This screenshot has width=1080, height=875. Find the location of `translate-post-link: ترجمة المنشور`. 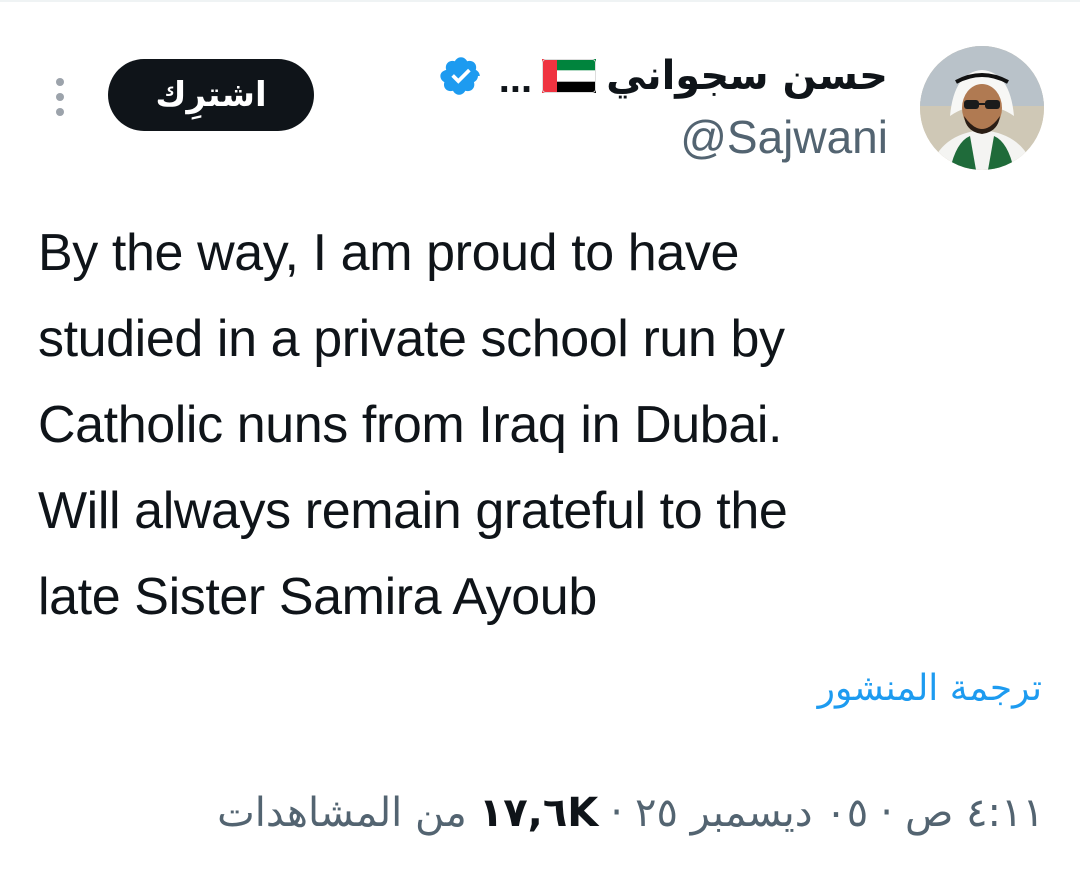

translate-post-link: ترجمة المنشور is located at coordinates (930, 688).